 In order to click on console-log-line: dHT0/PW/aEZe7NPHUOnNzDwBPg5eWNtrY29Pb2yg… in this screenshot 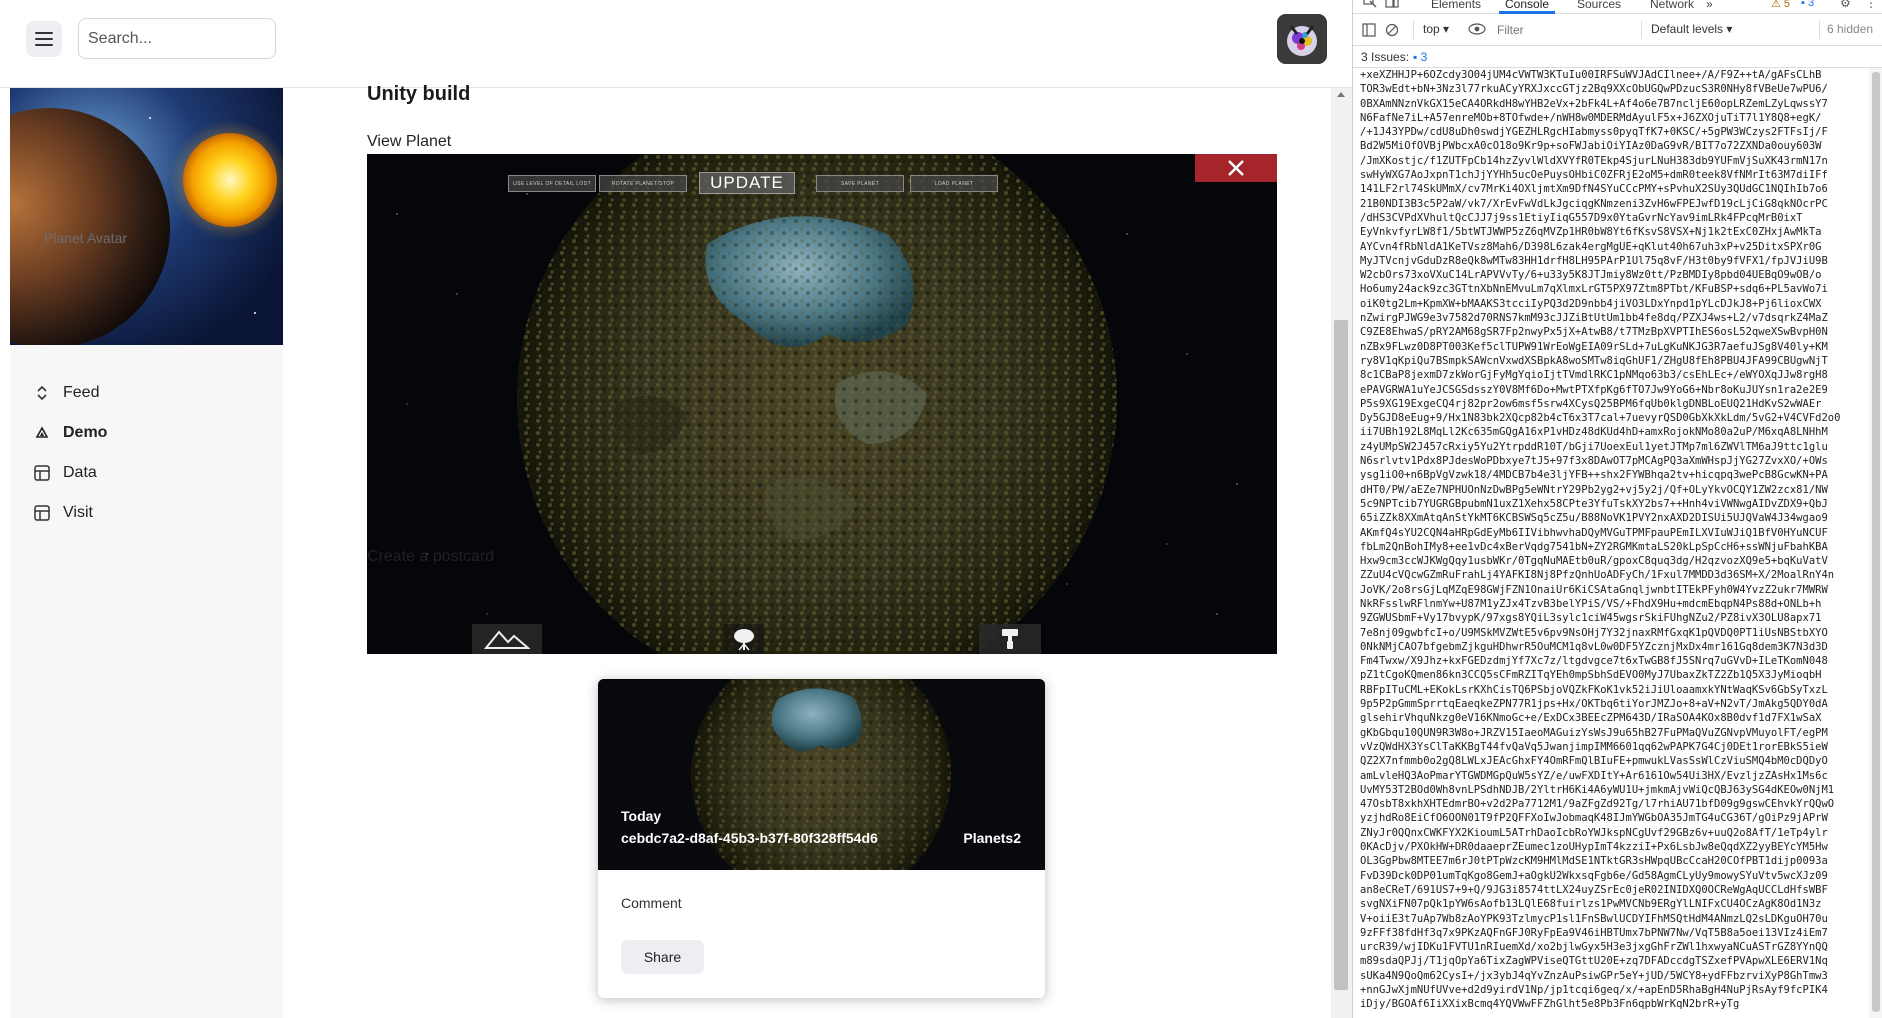, I will do `click(1594, 489)`.